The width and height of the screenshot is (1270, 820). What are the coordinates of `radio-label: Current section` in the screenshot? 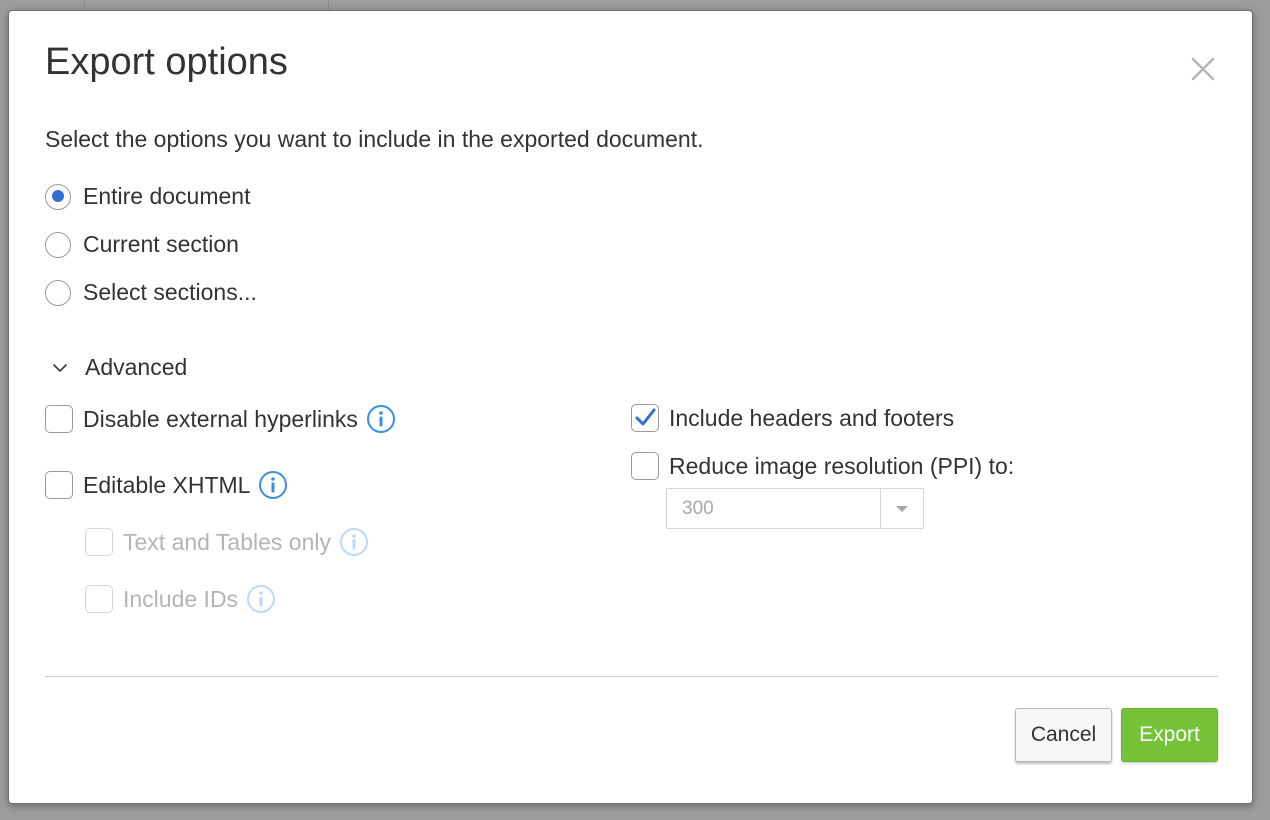 It's located at (161, 244).